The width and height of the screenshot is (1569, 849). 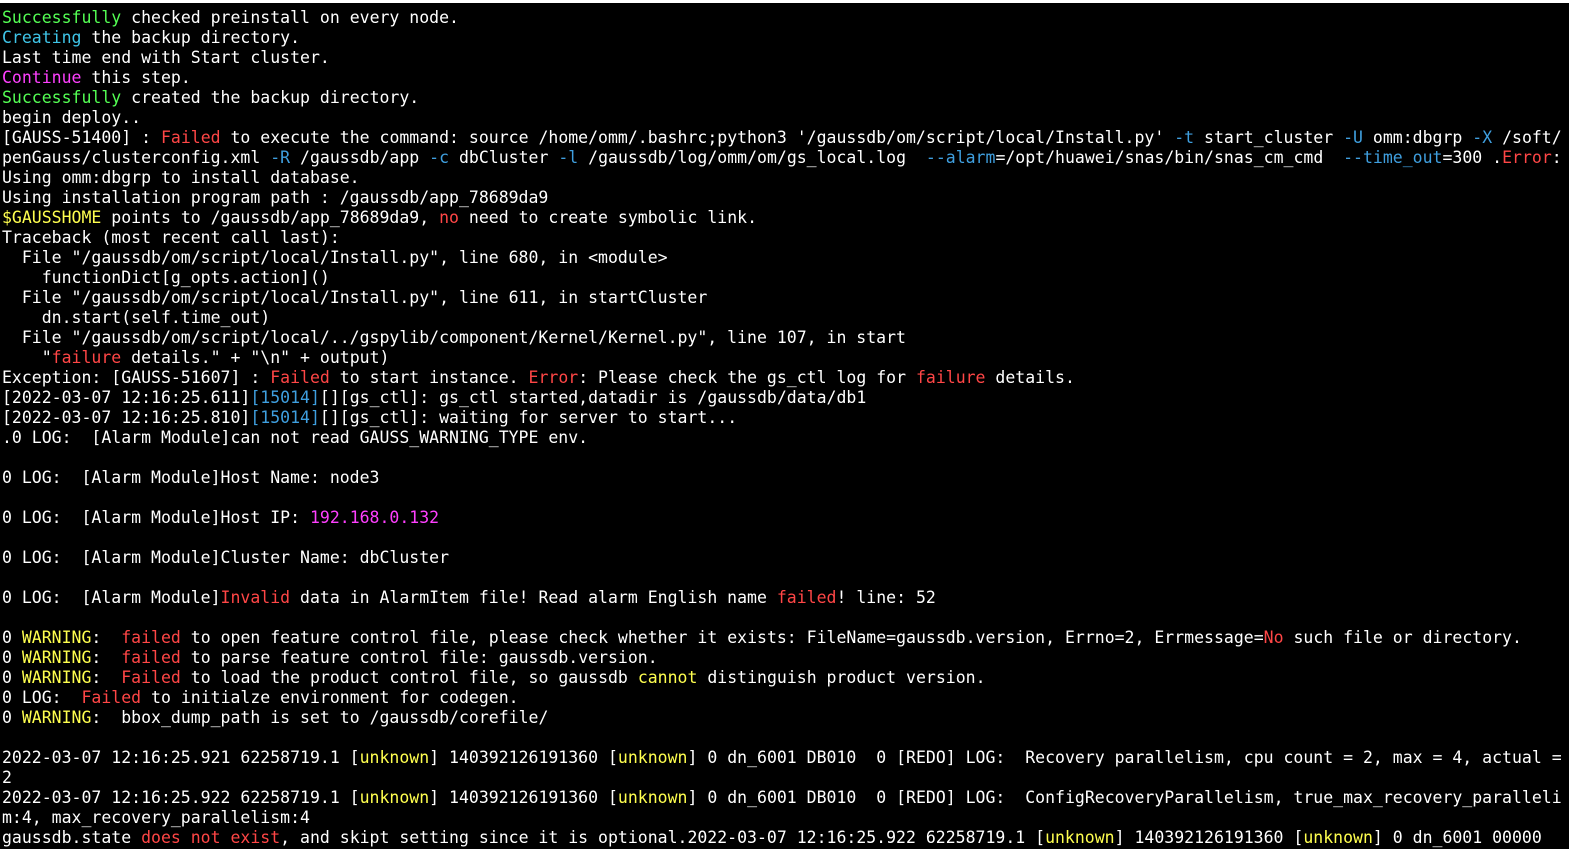 I want to click on terminal-line: begin deploy.., so click(x=782, y=118).